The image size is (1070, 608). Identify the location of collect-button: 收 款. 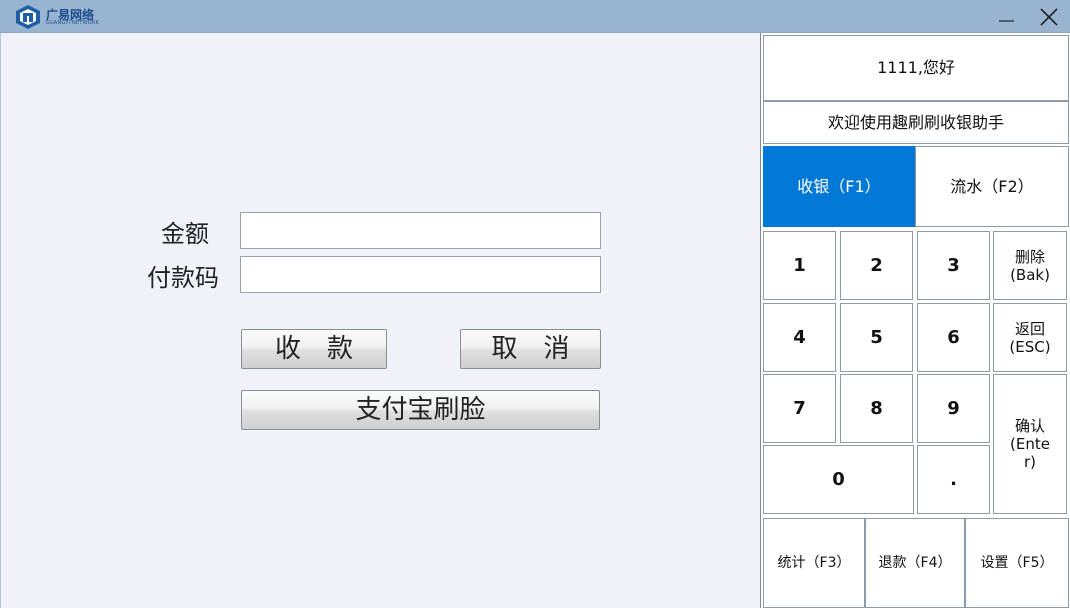
(314, 349).